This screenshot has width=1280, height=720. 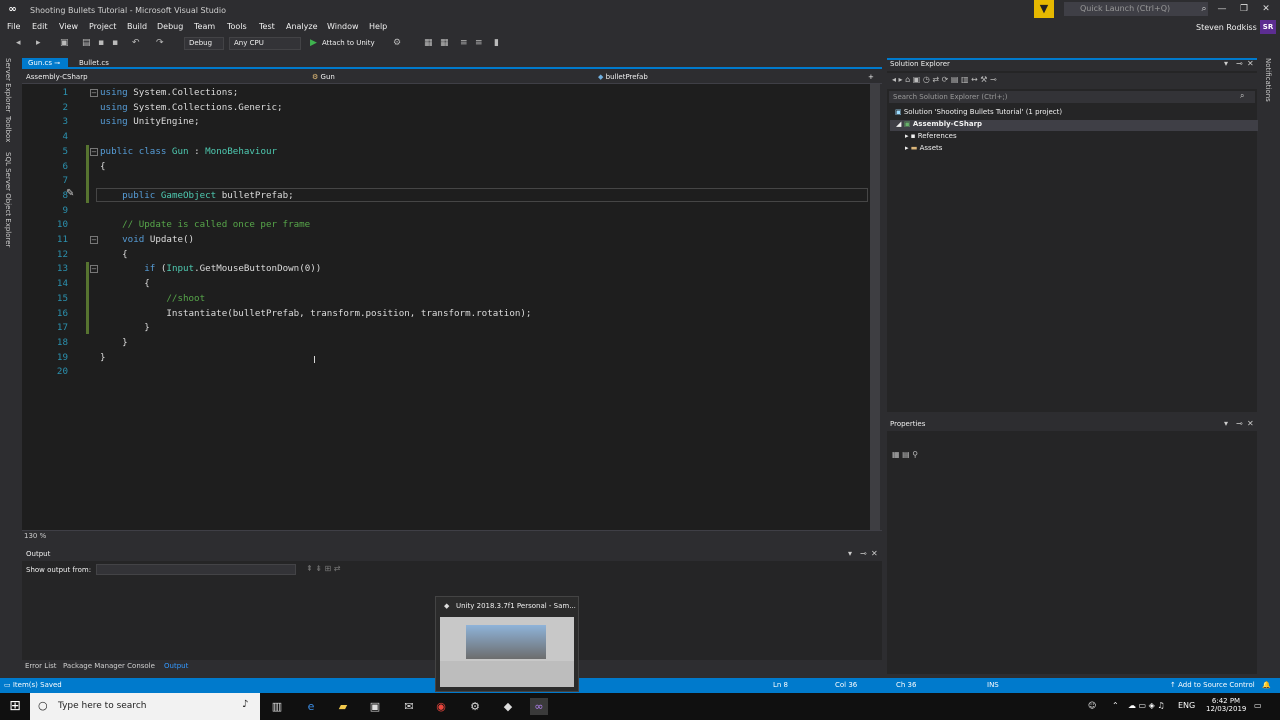 I want to click on debug-options-icon: ⚙, so click(x=397, y=43).